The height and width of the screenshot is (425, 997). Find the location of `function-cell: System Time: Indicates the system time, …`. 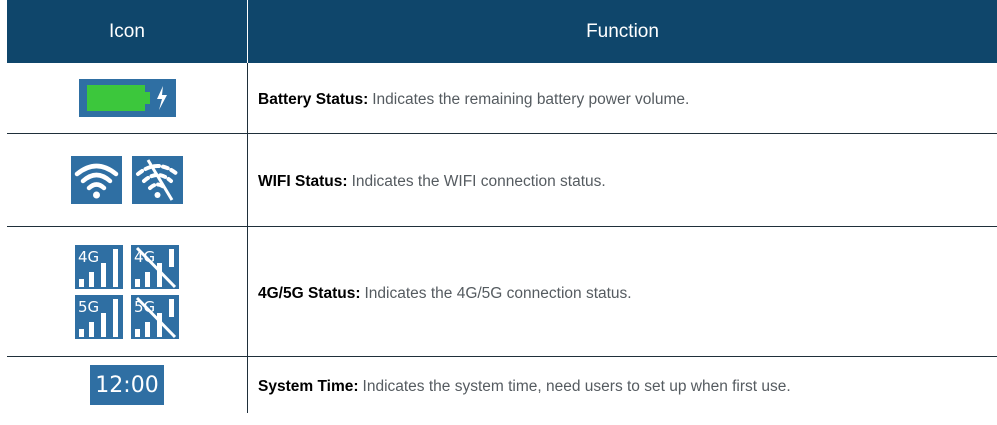

function-cell: System Time: Indicates the system time, … is located at coordinates (622, 387).